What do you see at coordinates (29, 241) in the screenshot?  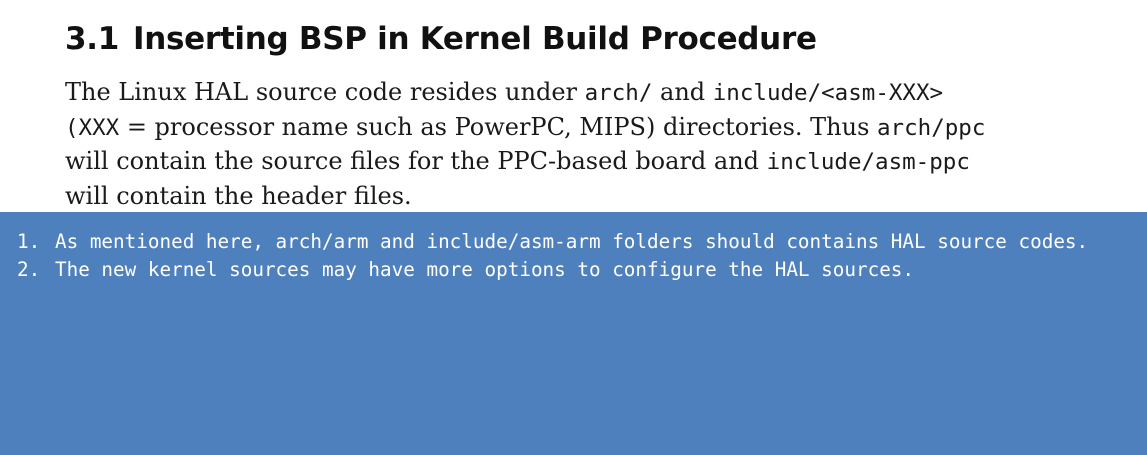 I see `list-item-index: 1.` at bounding box center [29, 241].